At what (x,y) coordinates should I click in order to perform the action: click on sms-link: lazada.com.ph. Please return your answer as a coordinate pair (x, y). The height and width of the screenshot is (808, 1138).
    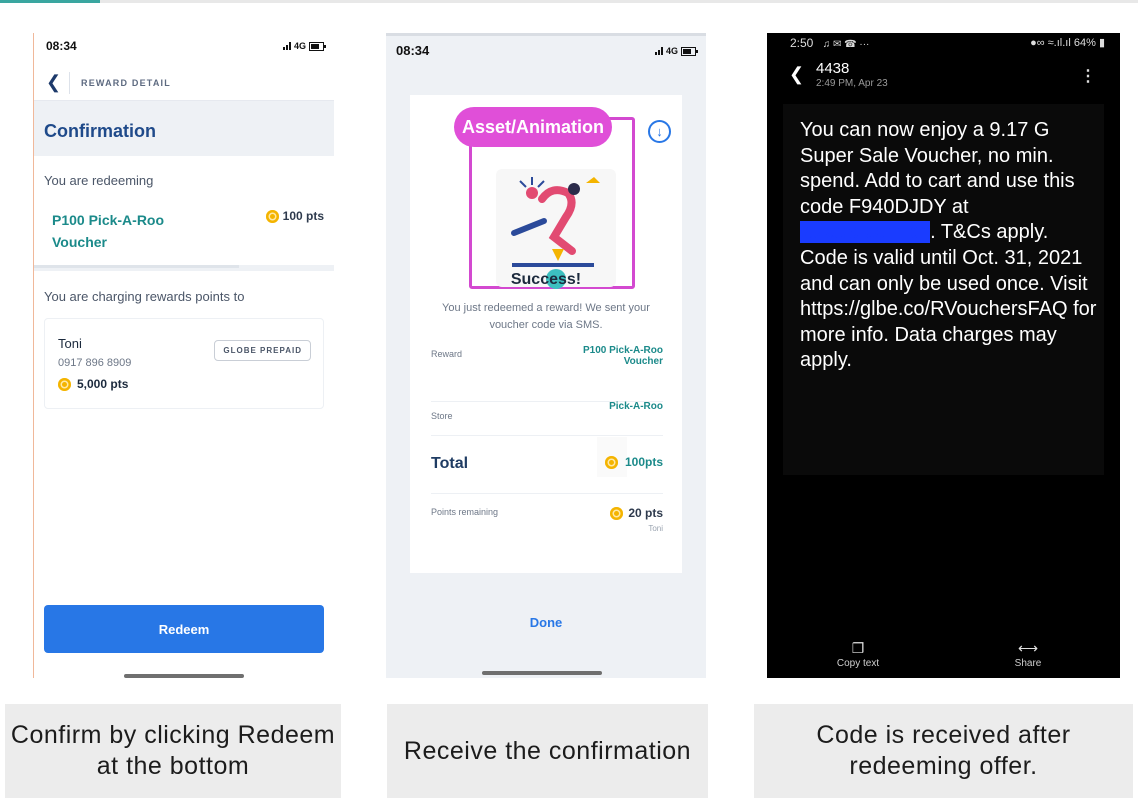
    Looking at the image, I should click on (865, 232).